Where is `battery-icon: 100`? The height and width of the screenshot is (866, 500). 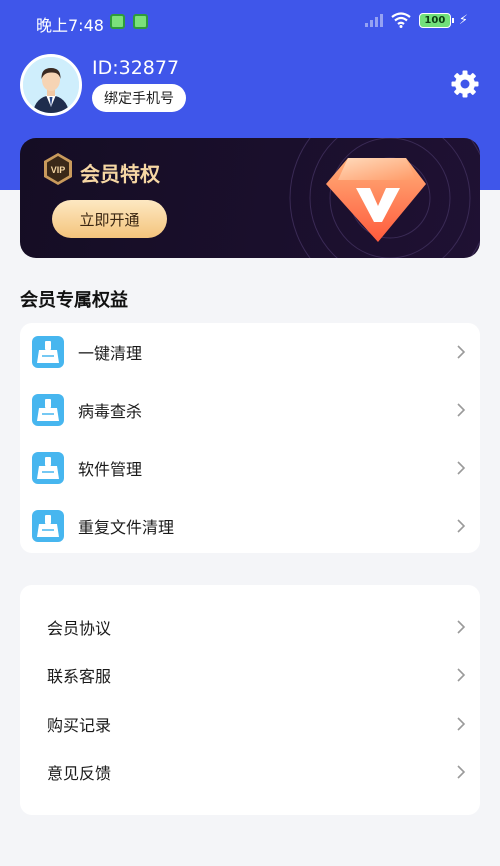
battery-icon: 100 is located at coordinates (436, 20).